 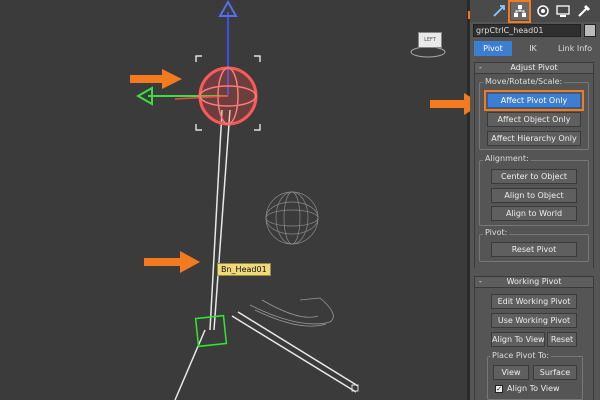 I want to click on utilities-tab, so click(x=584, y=11).